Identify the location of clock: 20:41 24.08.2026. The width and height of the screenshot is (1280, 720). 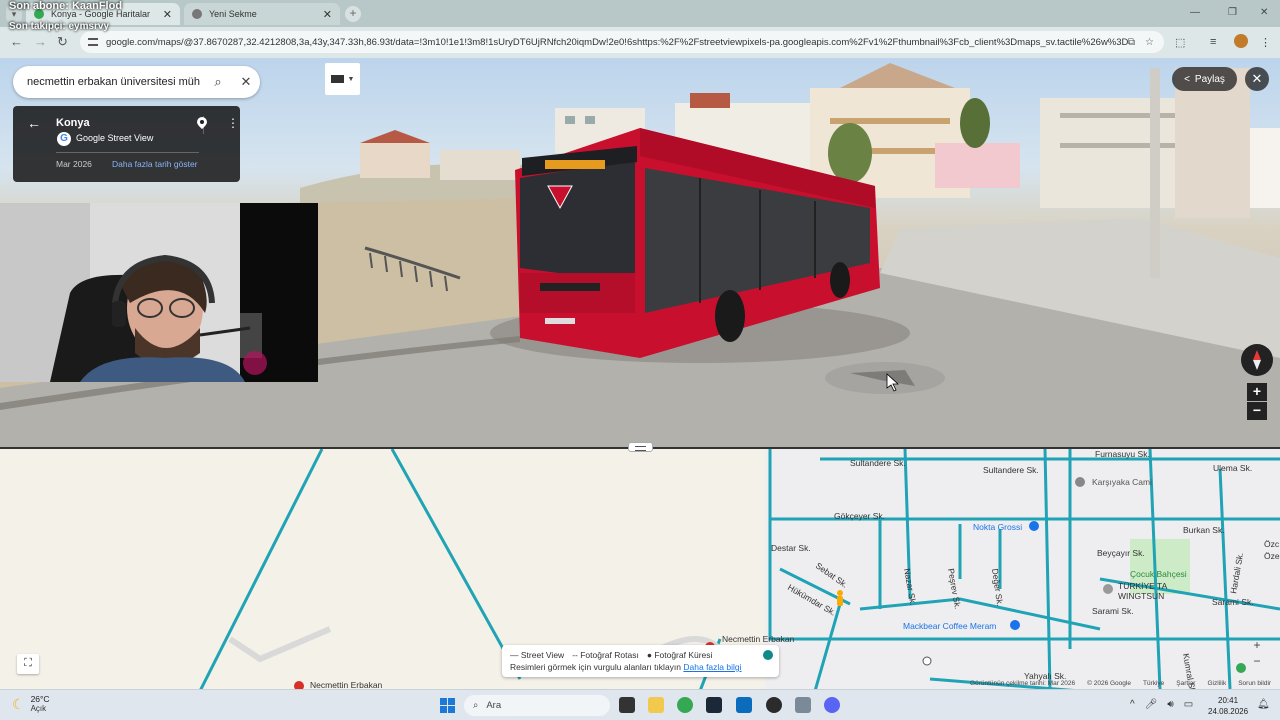
(1228, 706).